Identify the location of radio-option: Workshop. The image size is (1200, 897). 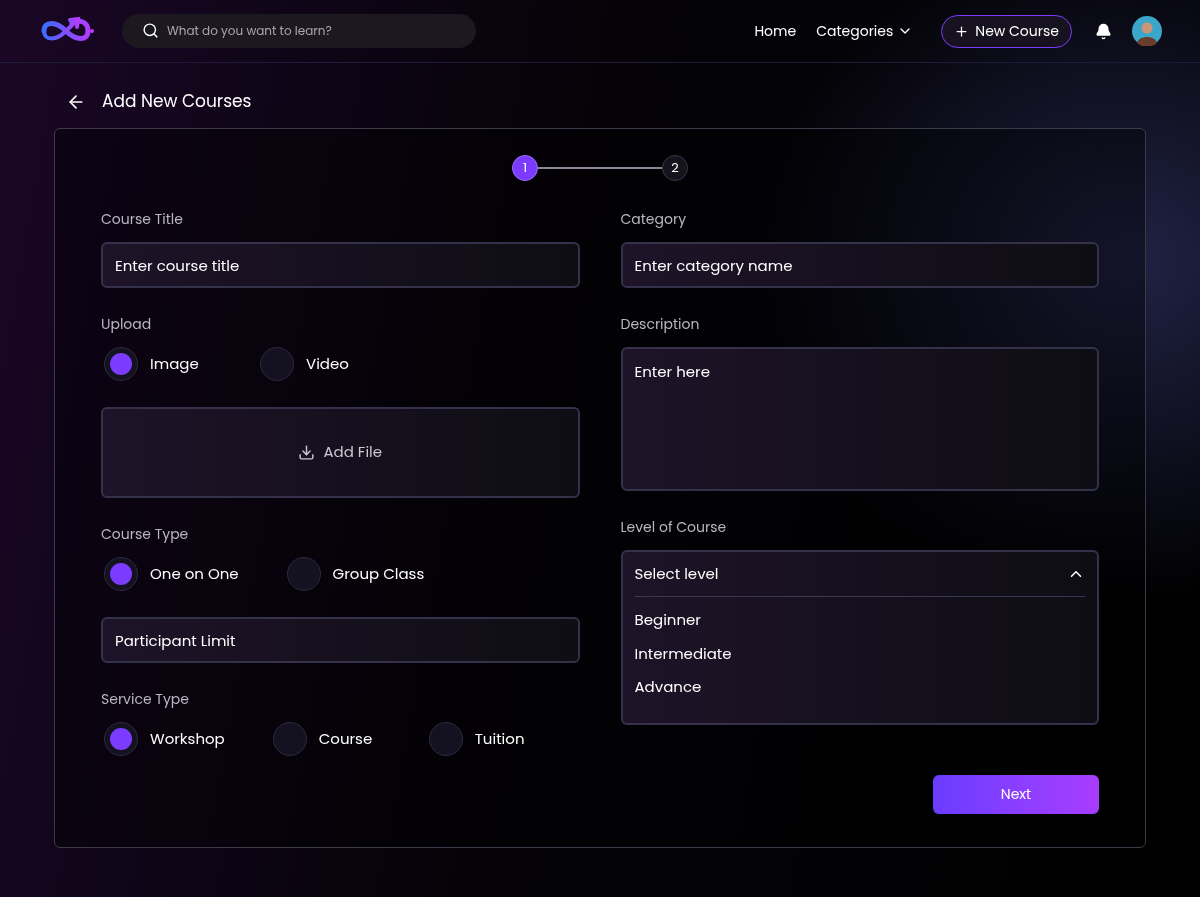
(164, 739).